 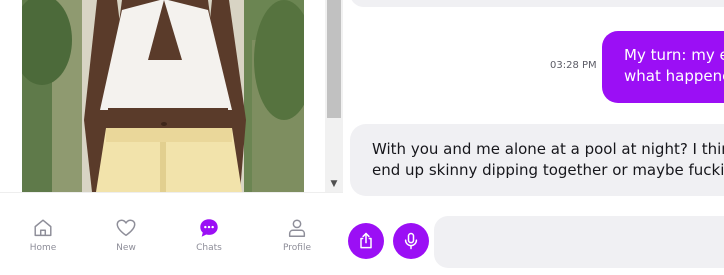 I want to click on share-upload-icon, so click(x=366, y=240).